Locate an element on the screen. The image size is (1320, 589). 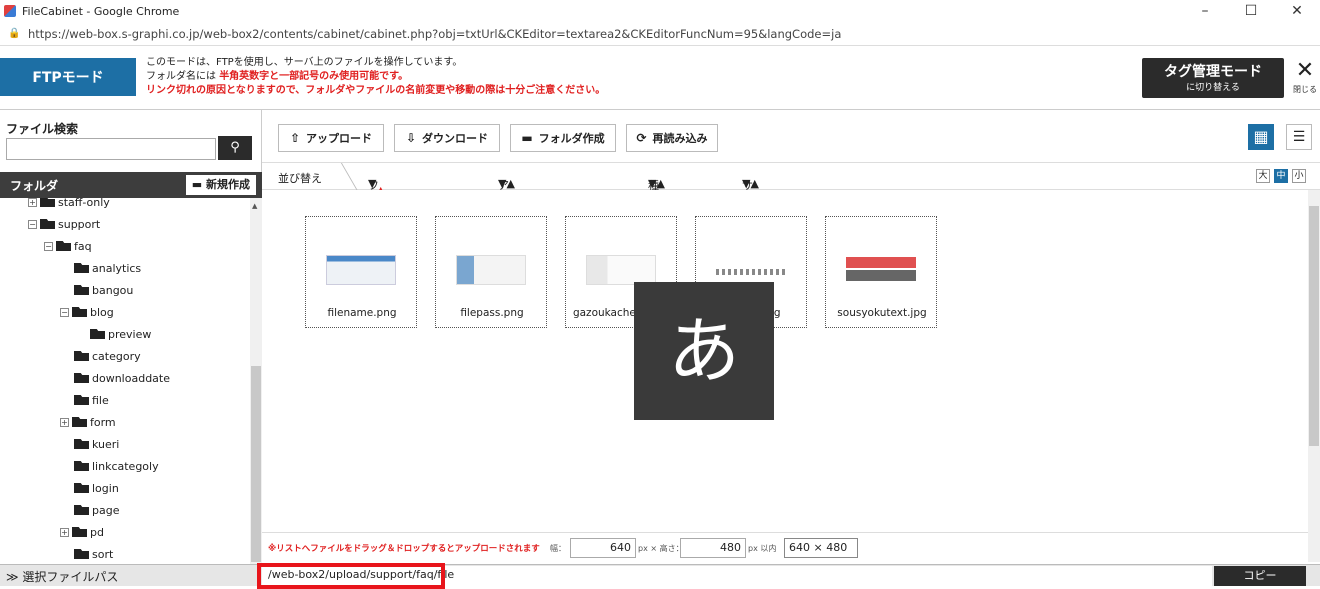
tree-item-category: category is located at coordinates (107, 356).